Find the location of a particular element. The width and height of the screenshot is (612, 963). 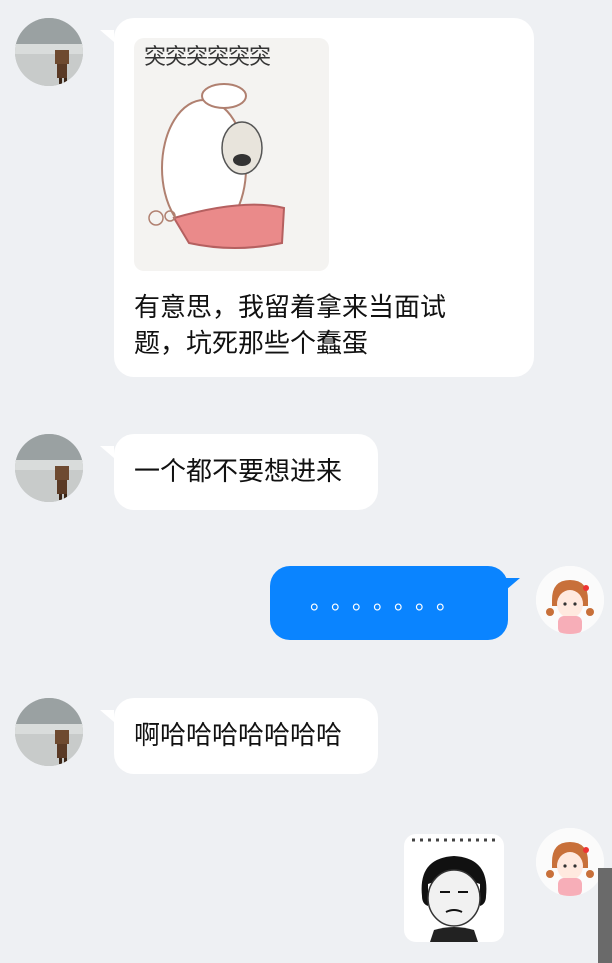

message-bubble: 一个都不要想进来 is located at coordinates (246, 472).